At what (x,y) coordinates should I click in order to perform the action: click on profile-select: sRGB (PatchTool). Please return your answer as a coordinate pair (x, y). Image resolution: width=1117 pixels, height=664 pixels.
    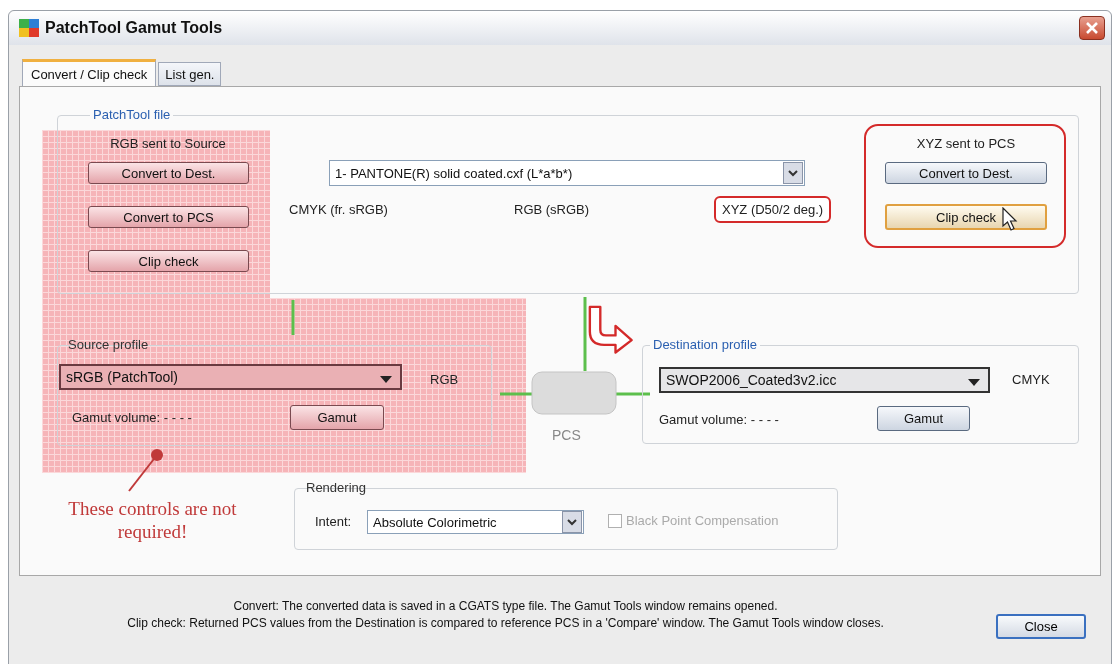
    Looking at the image, I should click on (230, 377).